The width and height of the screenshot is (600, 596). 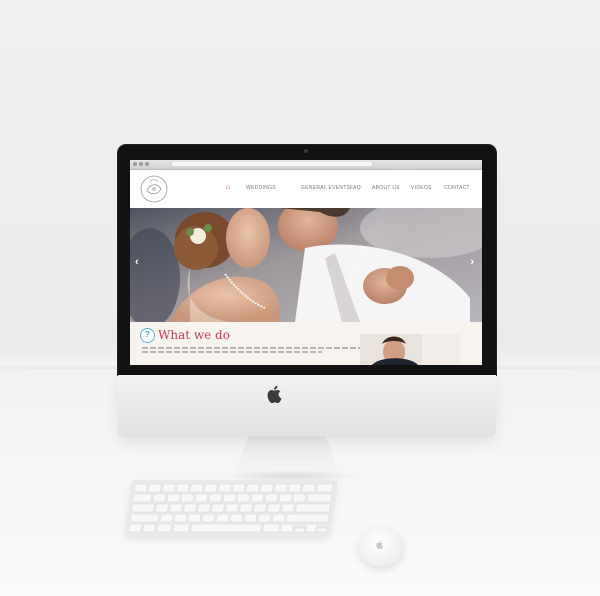 What do you see at coordinates (147, 164) in the screenshot?
I see `window-maximize-icon` at bounding box center [147, 164].